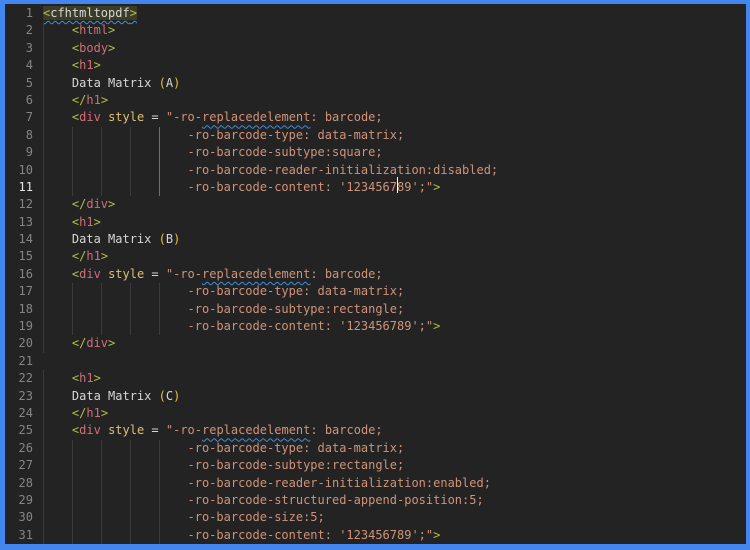  What do you see at coordinates (224, 465) in the screenshot?
I see `code-token: -ro-barcode-subtype:rectangle;` at bounding box center [224, 465].